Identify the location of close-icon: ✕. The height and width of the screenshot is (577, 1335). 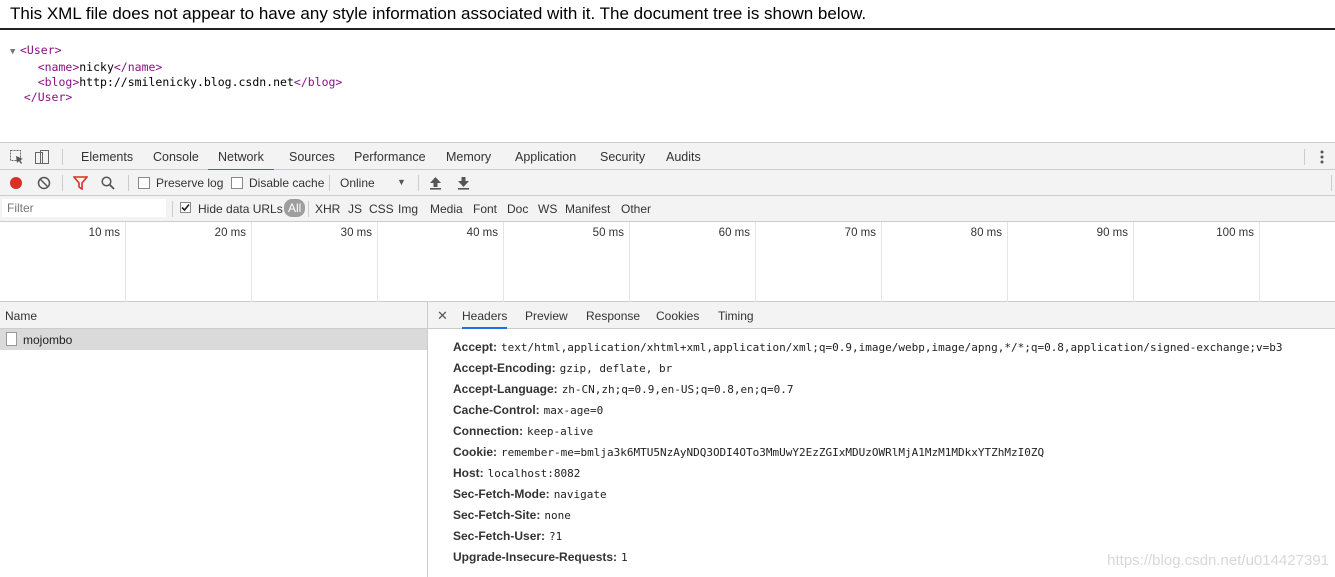
(442, 316).